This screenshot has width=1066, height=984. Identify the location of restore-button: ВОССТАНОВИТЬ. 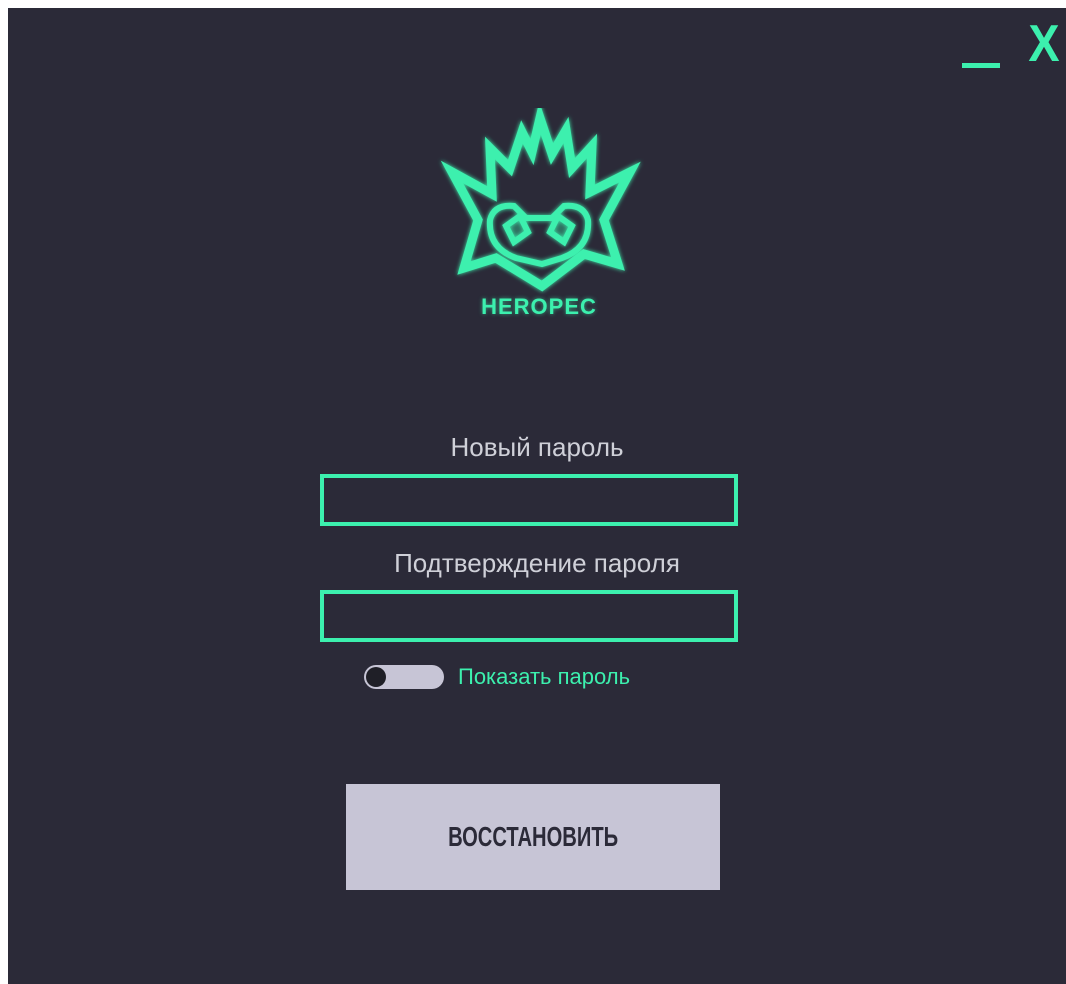
(533, 837).